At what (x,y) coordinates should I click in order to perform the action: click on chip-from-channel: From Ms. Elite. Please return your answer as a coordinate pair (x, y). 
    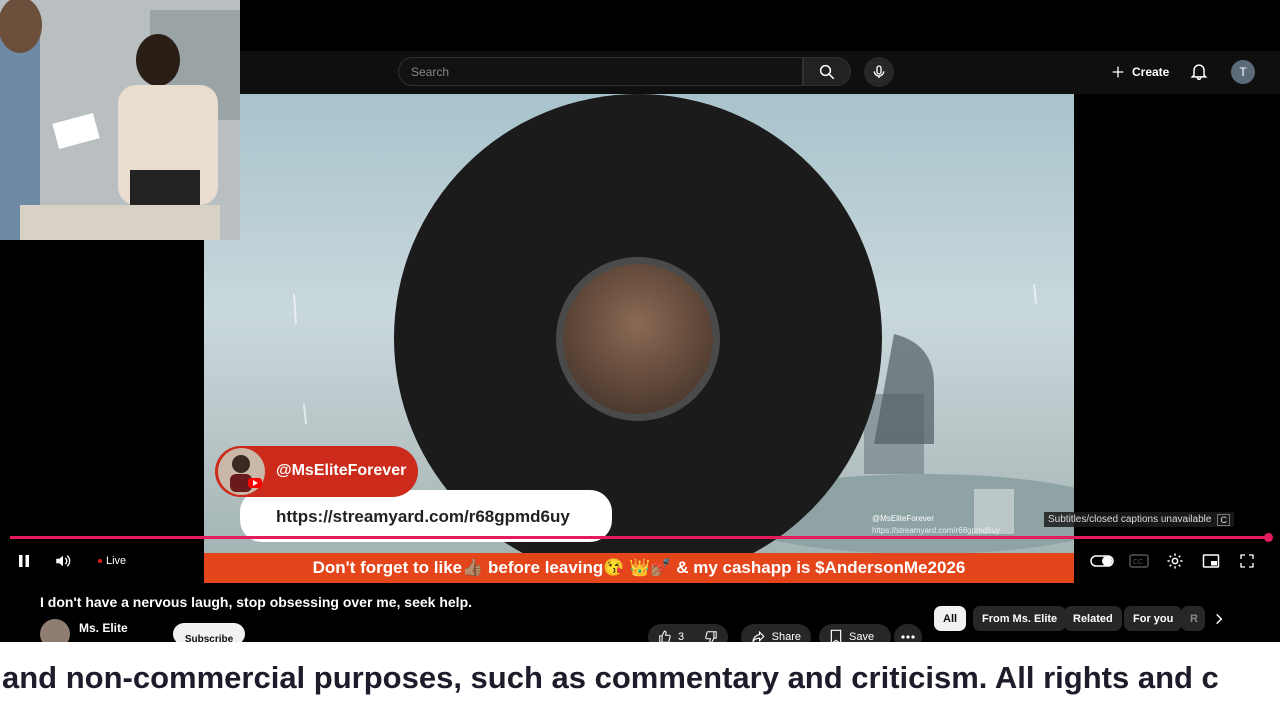
    Looking at the image, I should click on (1020, 618).